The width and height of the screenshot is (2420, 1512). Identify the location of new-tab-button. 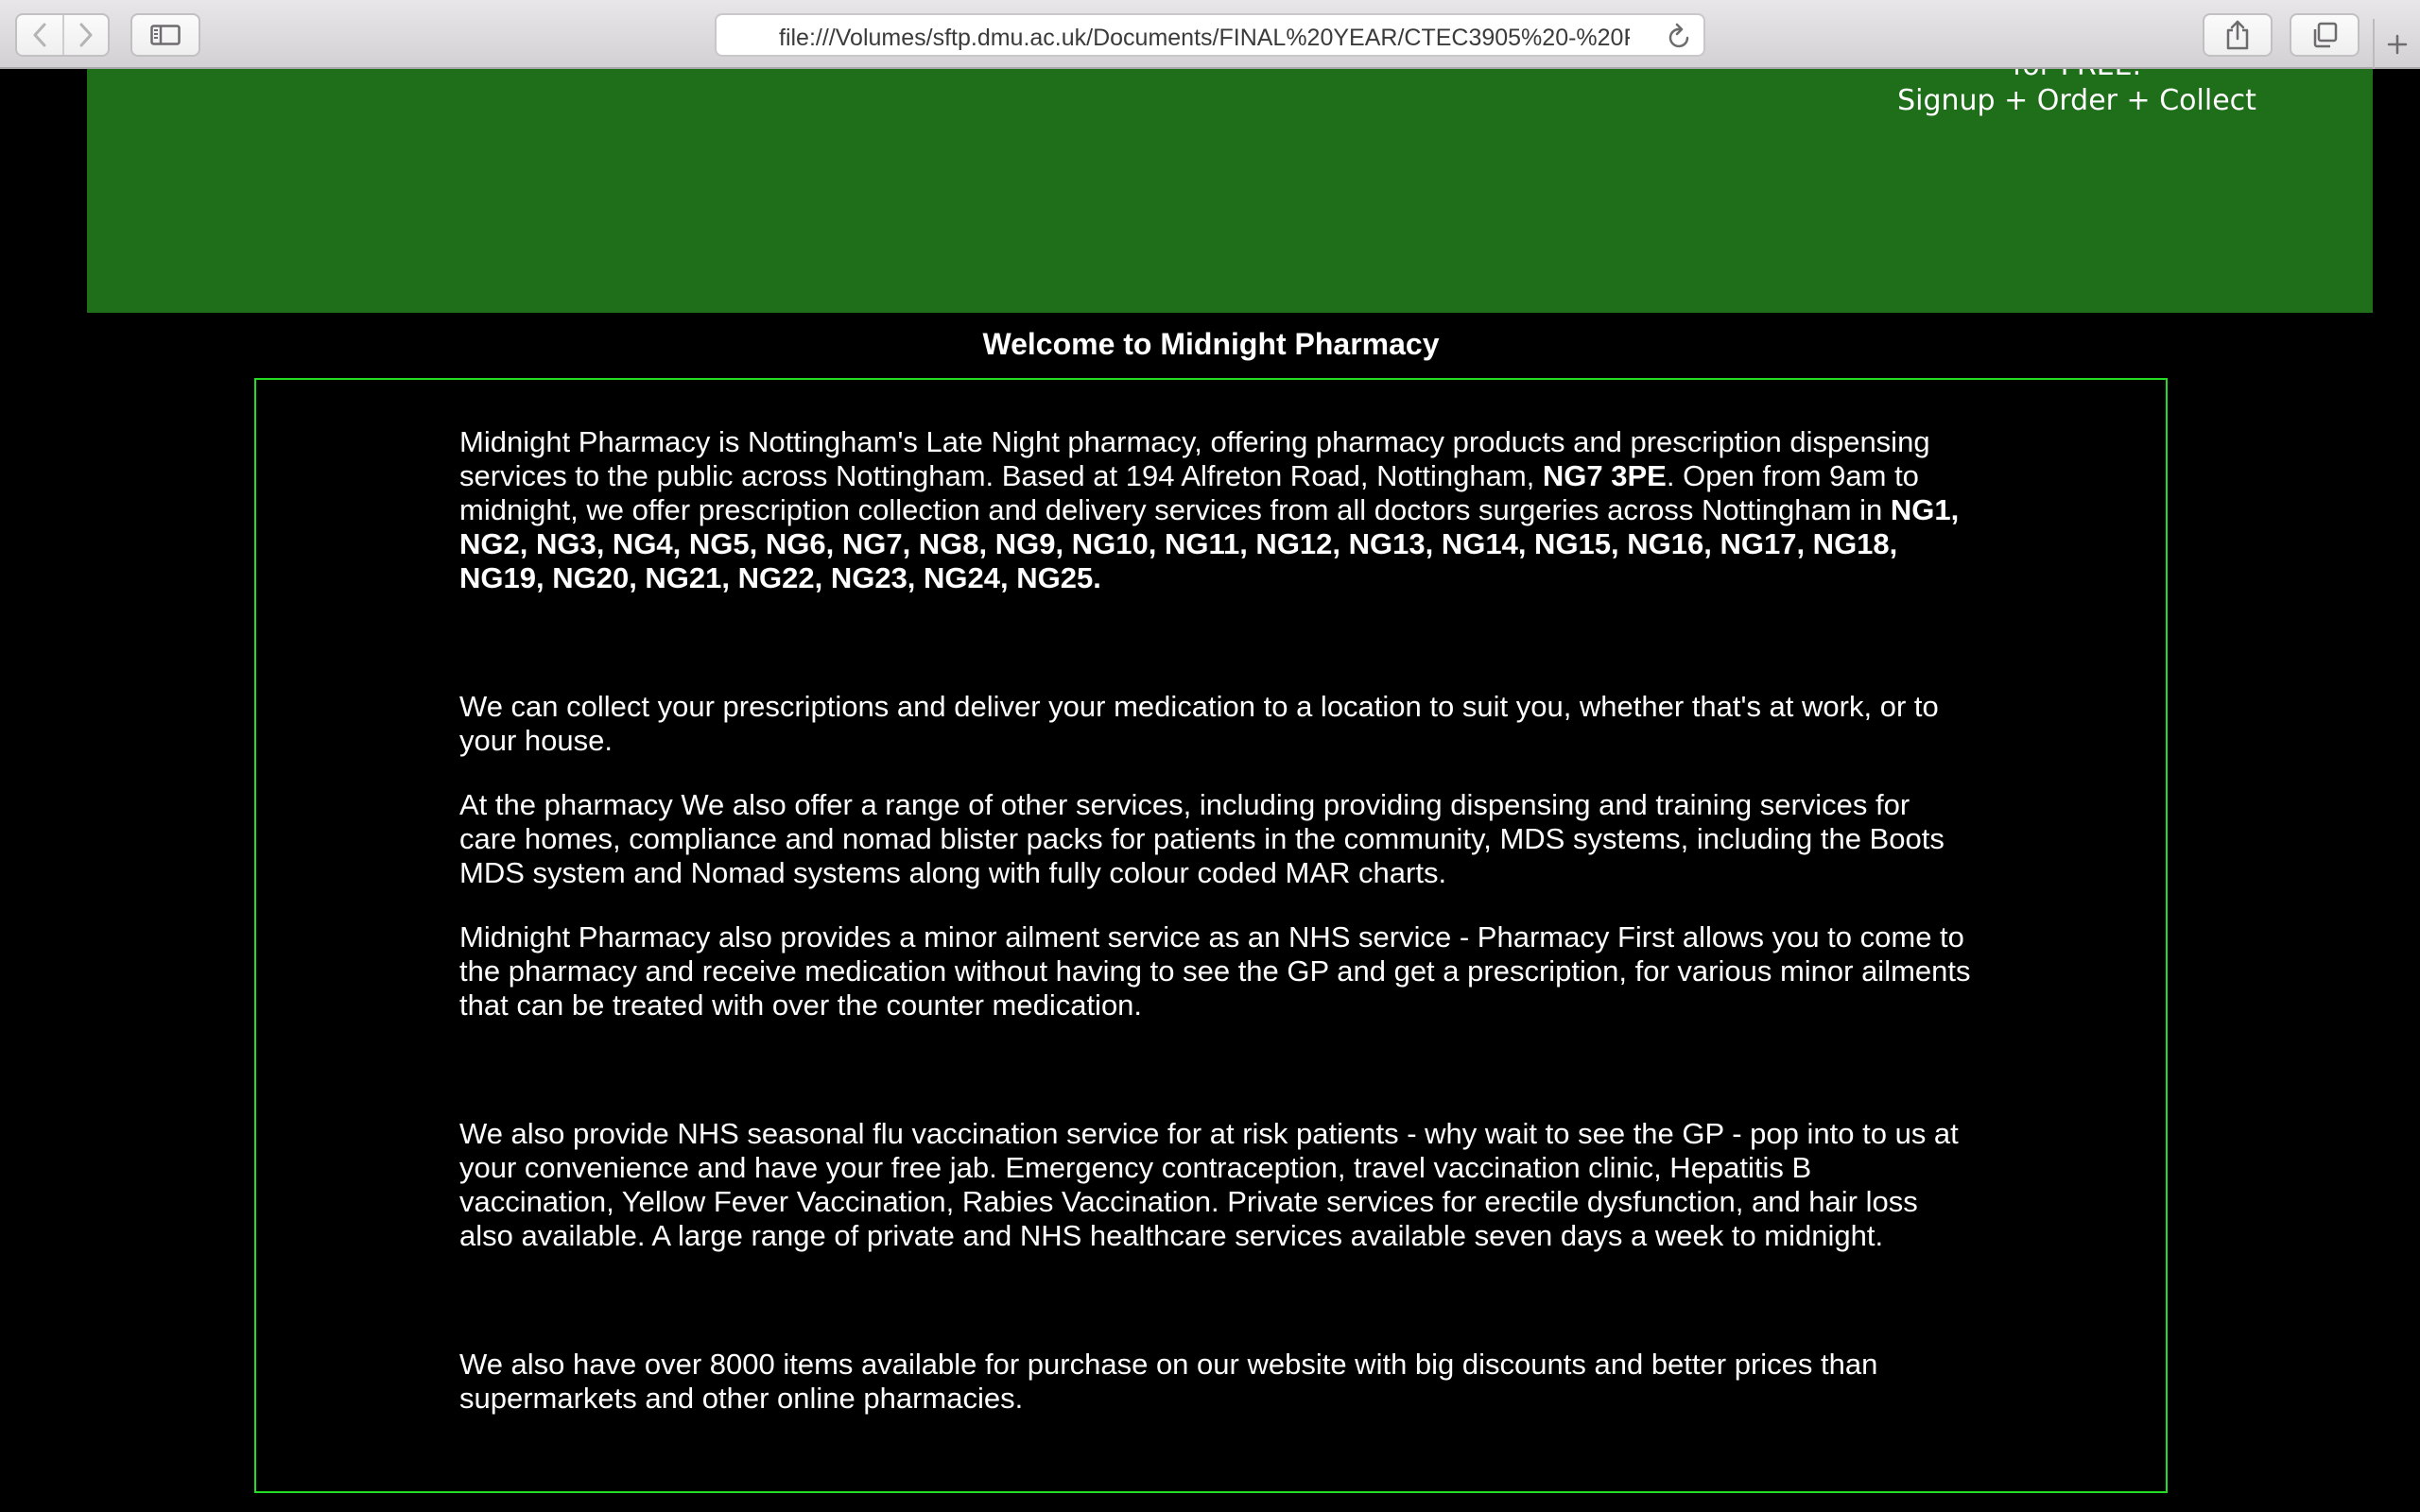
(2396, 44).